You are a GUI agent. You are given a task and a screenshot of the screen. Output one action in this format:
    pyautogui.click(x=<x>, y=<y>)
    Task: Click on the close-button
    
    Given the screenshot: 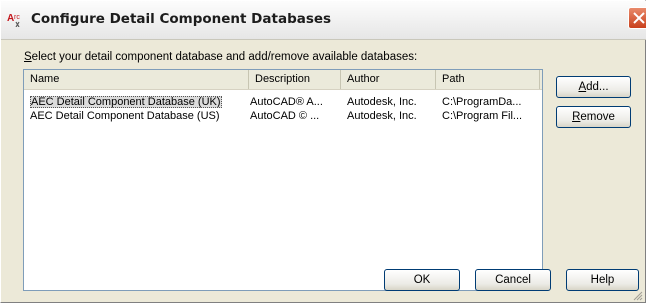 What is the action you would take?
    pyautogui.click(x=637, y=18)
    